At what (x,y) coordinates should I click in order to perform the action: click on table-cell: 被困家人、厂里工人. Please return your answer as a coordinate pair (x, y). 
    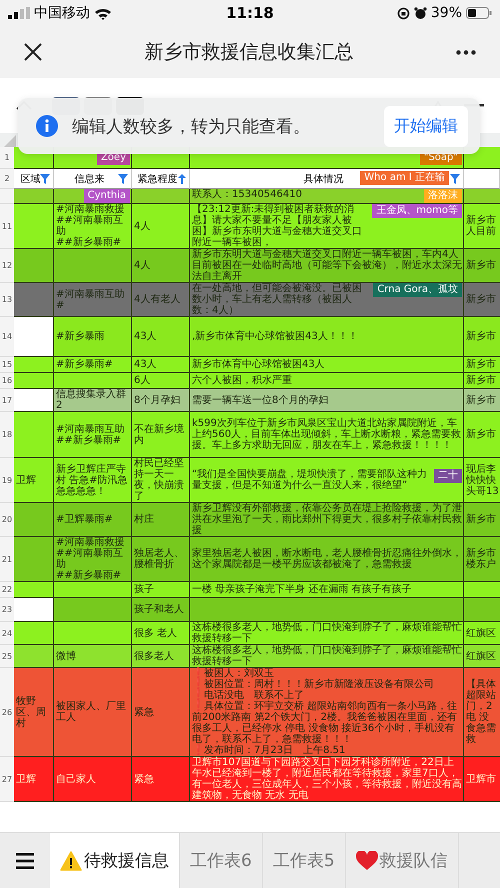
    Looking at the image, I should click on (93, 712).